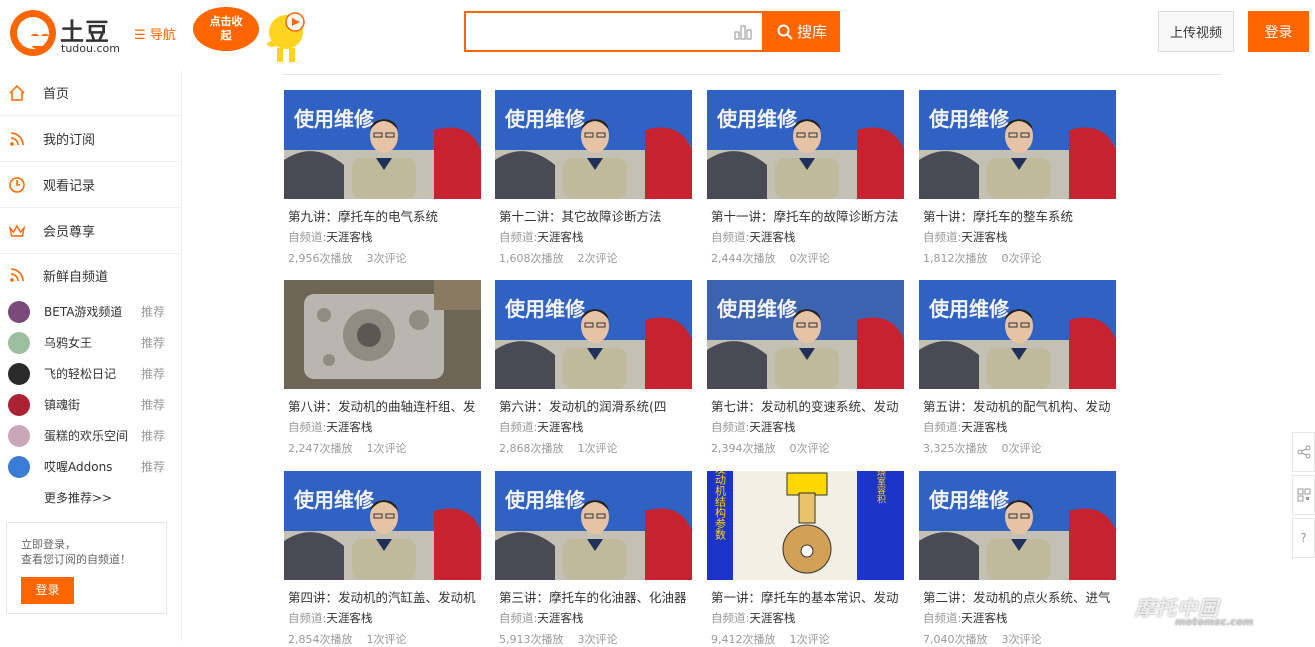 The image size is (1315, 647). Describe the element at coordinates (743, 32) in the screenshot. I see `bar-chart-icon` at that location.